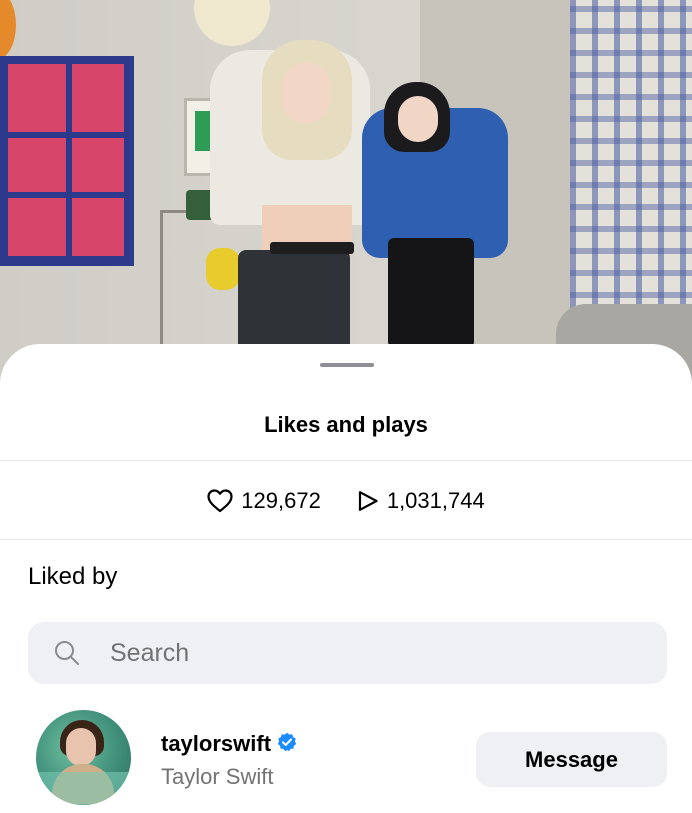 The height and width of the screenshot is (813, 692). What do you see at coordinates (631, 160) in the screenshot?
I see `video-curtain` at bounding box center [631, 160].